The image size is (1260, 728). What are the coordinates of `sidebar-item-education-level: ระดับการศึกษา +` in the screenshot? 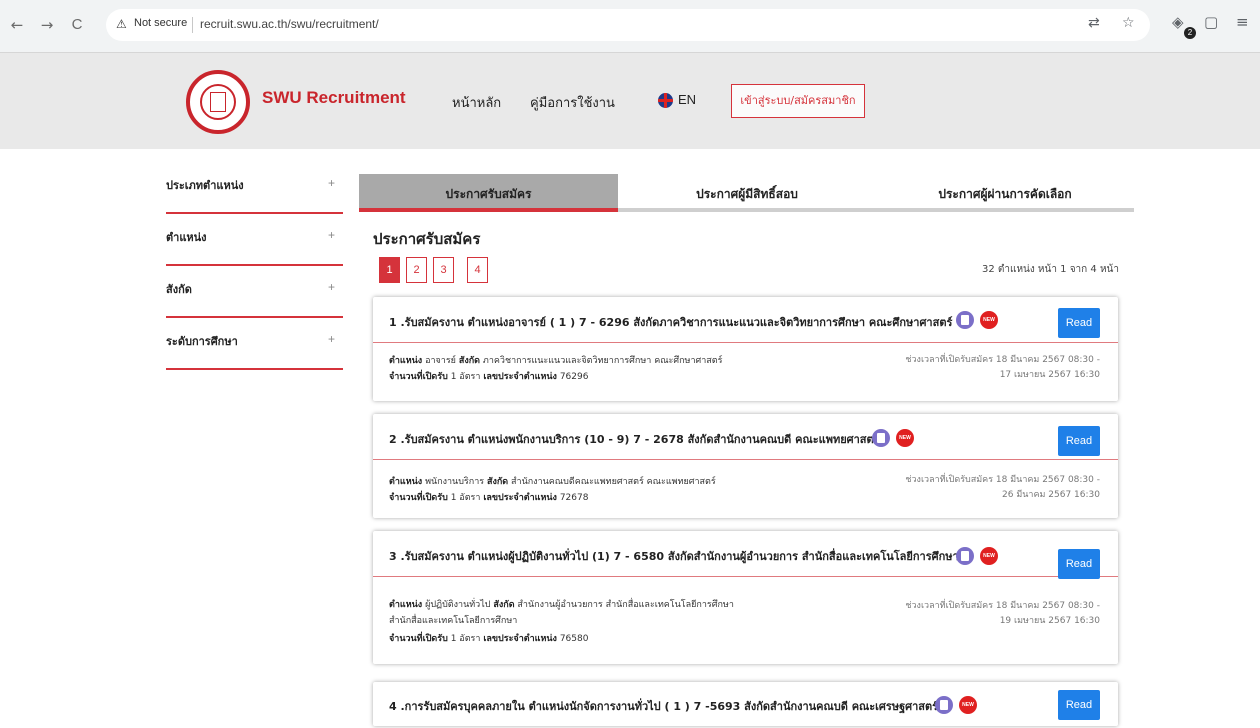 It's located at (254, 344).